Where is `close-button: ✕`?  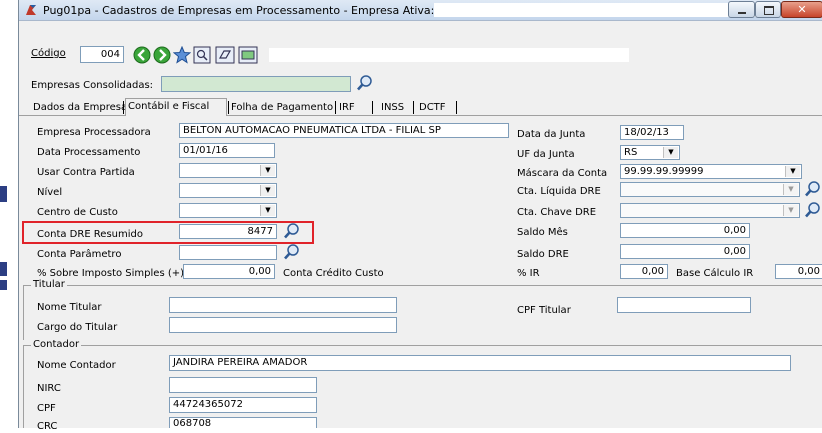 close-button: ✕ is located at coordinates (801, 9).